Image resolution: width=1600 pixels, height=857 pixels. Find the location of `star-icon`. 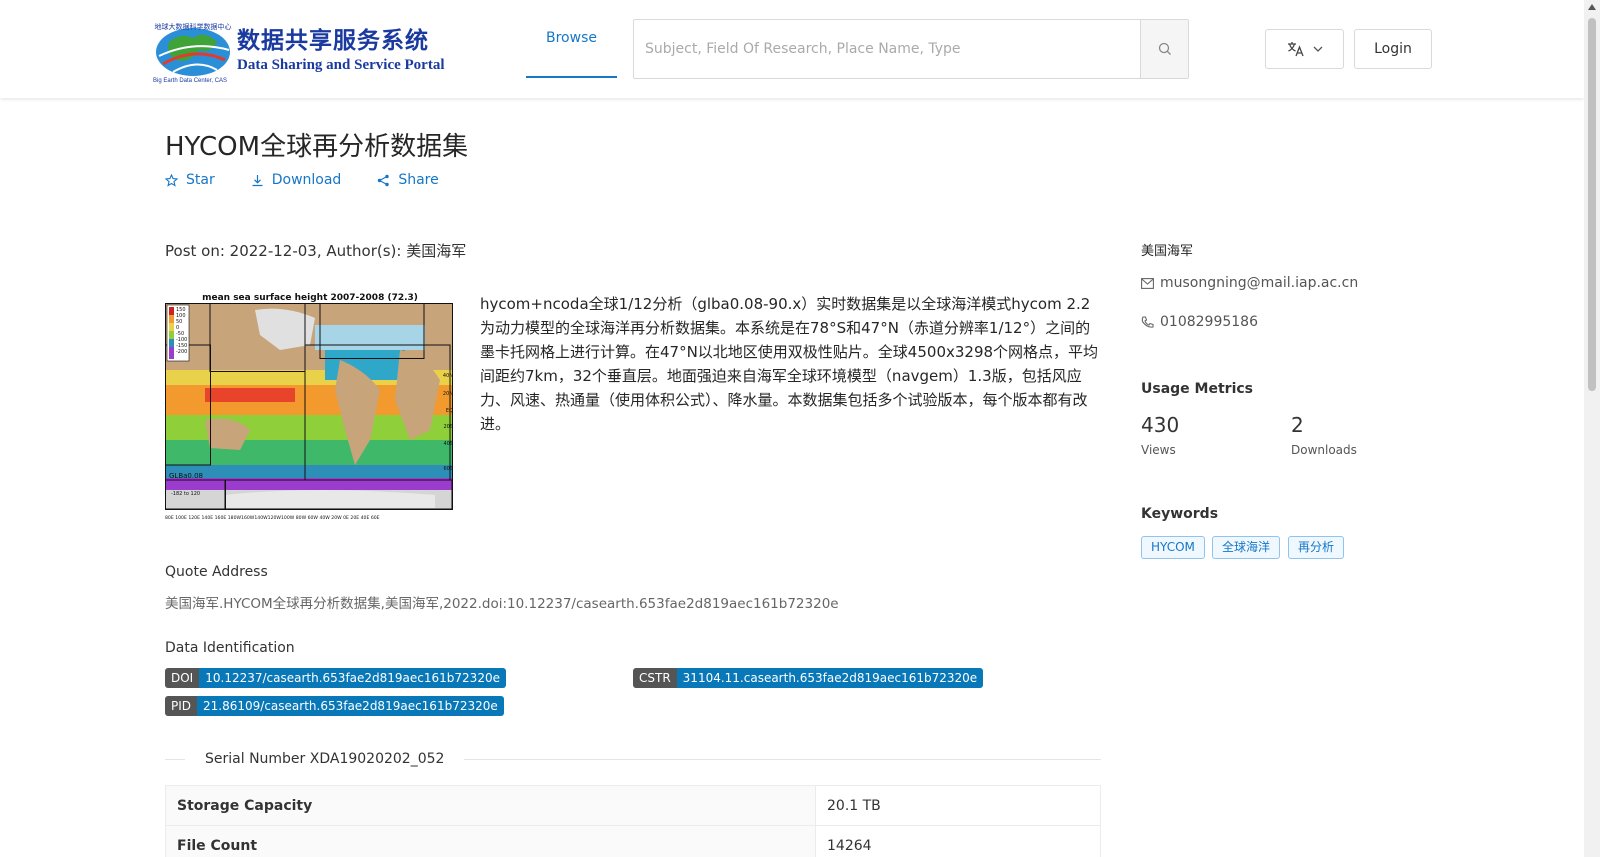

star-icon is located at coordinates (171, 180).